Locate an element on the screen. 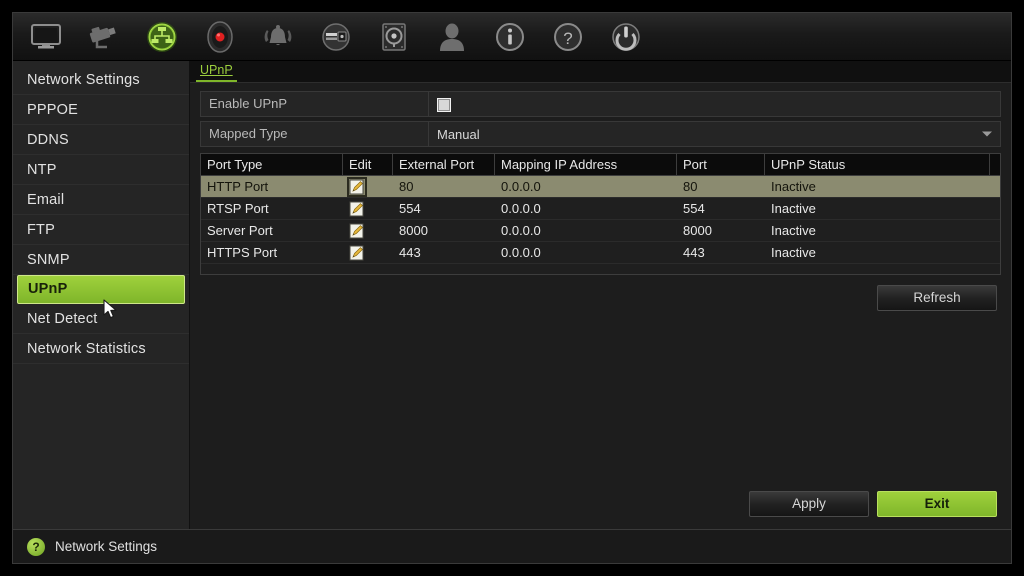 The width and height of the screenshot is (1024, 576). column-header-external-port: External Port is located at coordinates (444, 164).